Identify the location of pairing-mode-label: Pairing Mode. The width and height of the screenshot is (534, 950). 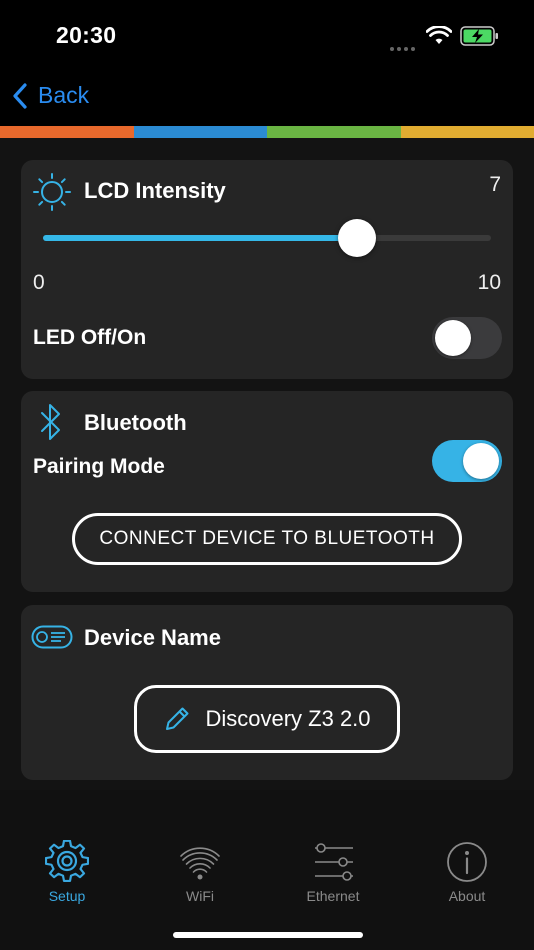
(99, 466).